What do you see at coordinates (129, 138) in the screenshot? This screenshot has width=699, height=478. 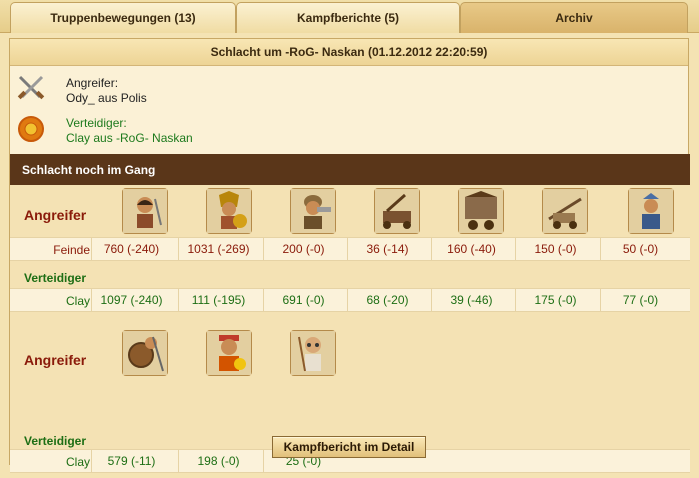 I see `defender-name: Clay aus -RoG- Naskan` at bounding box center [129, 138].